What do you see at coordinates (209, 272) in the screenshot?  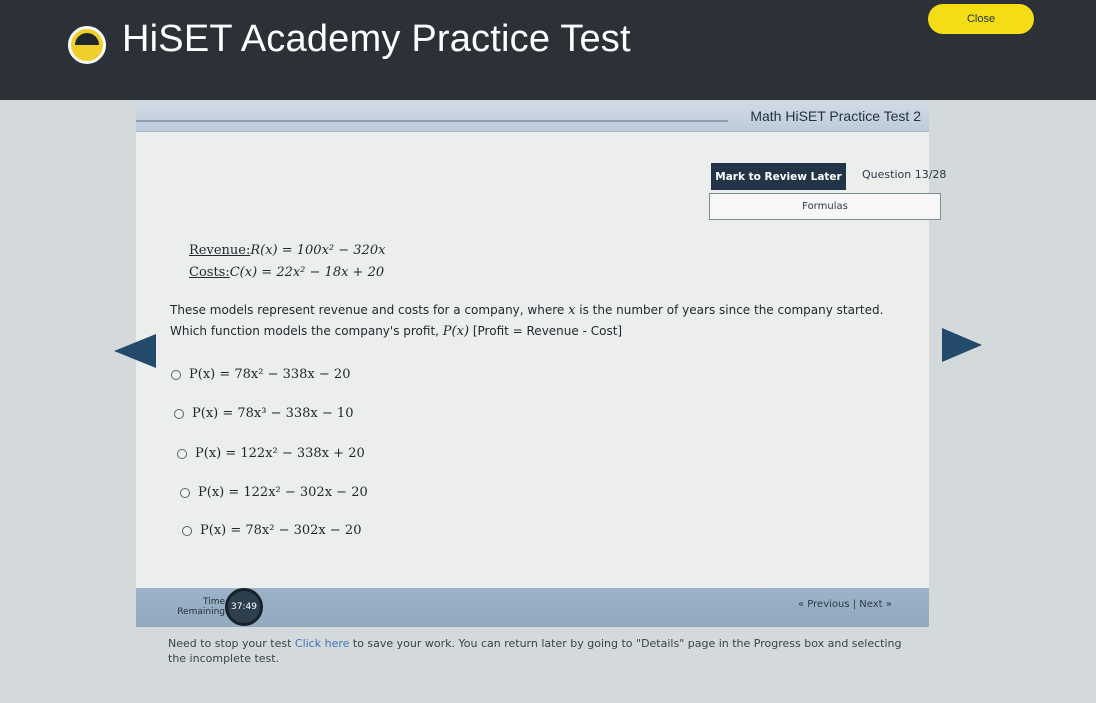 I see `costs-label: Costs:` at bounding box center [209, 272].